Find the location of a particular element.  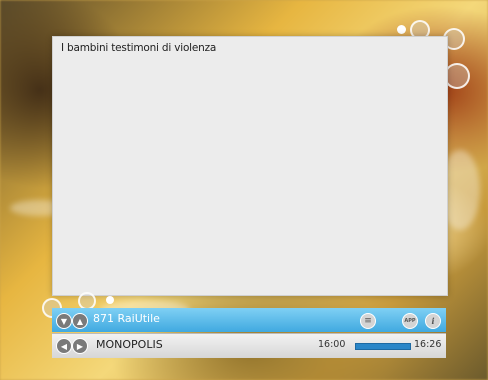

info-icon: i is located at coordinates (433, 321).